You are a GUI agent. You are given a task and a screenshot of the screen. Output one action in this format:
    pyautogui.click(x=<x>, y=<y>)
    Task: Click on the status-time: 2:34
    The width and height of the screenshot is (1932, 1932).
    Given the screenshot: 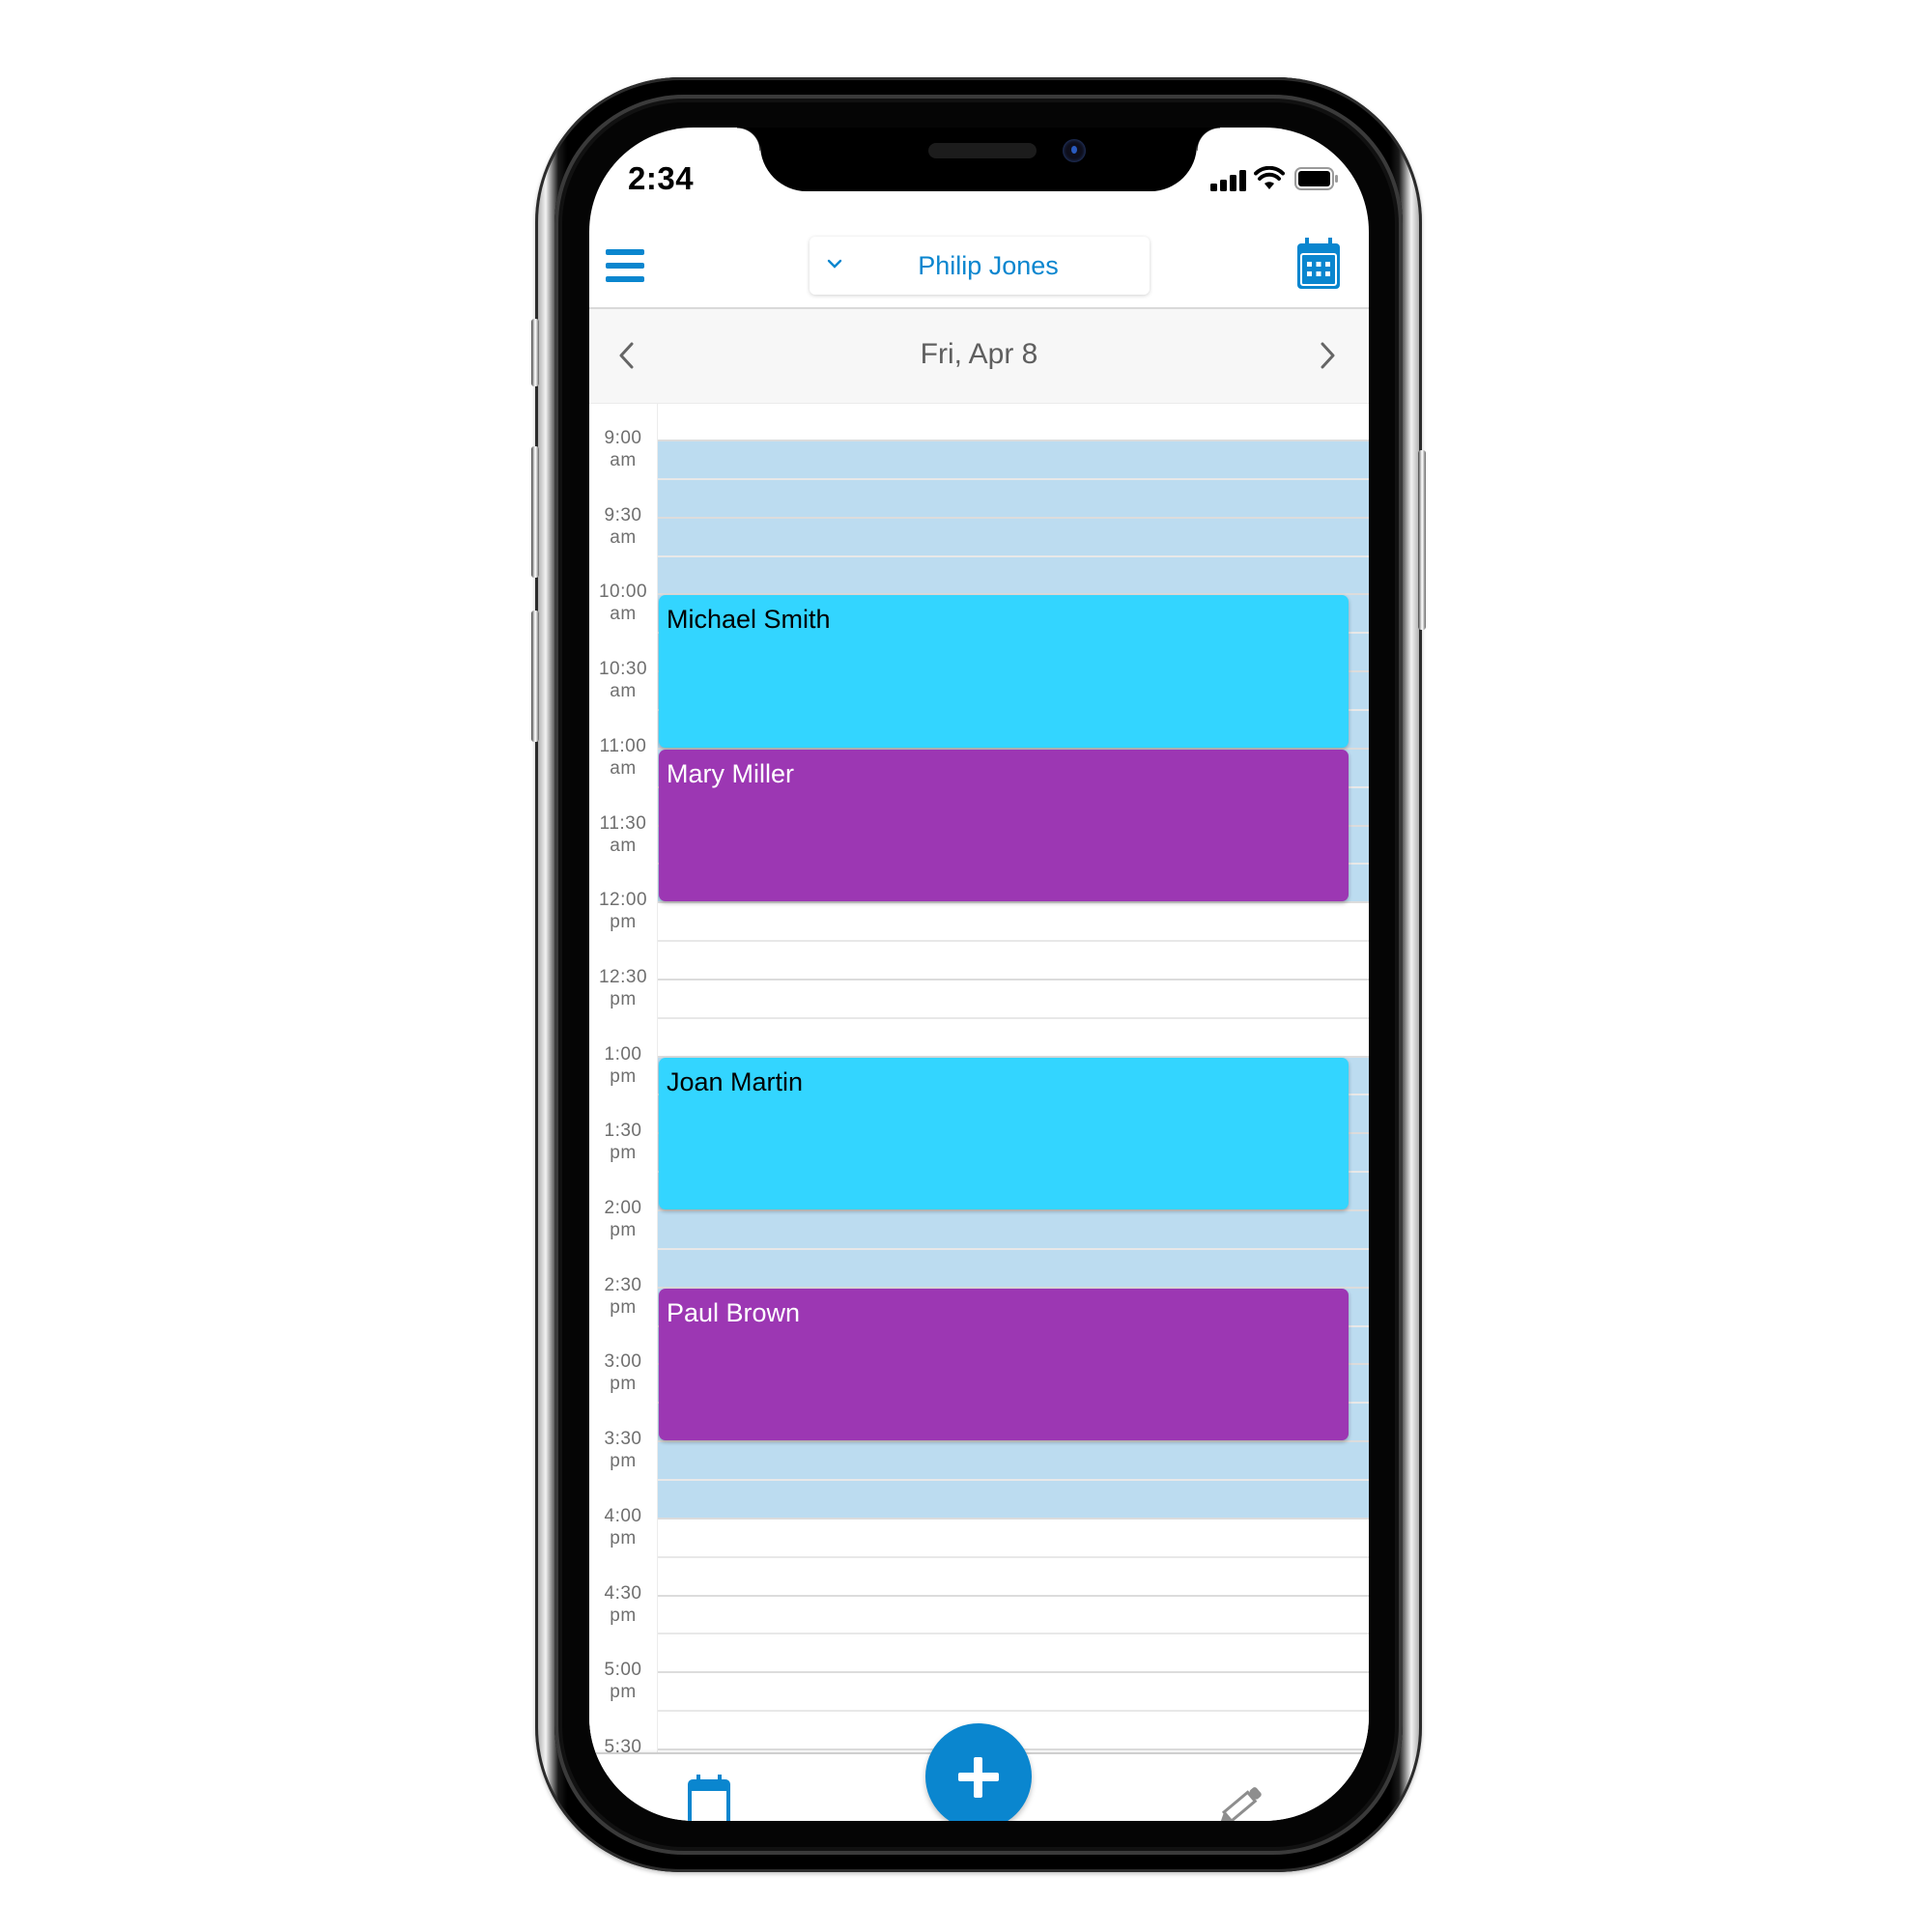 What is the action you would take?
    pyautogui.click(x=661, y=178)
    